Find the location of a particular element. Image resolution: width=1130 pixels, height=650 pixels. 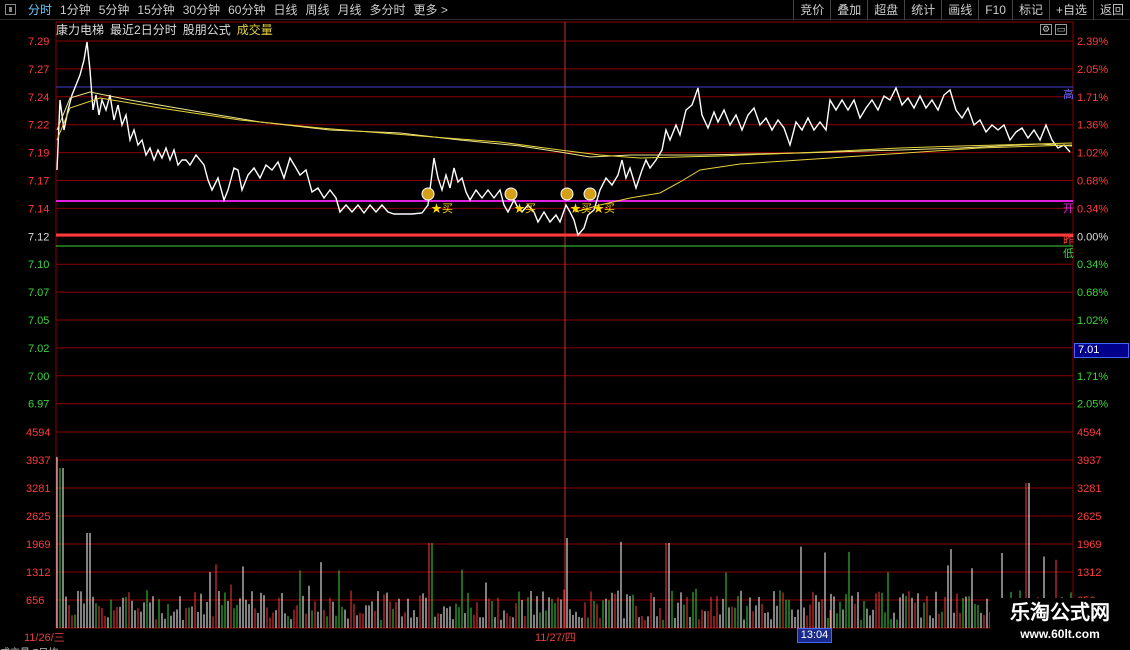

cursor-price-tag: 7.01 is located at coordinates (1101, 350).